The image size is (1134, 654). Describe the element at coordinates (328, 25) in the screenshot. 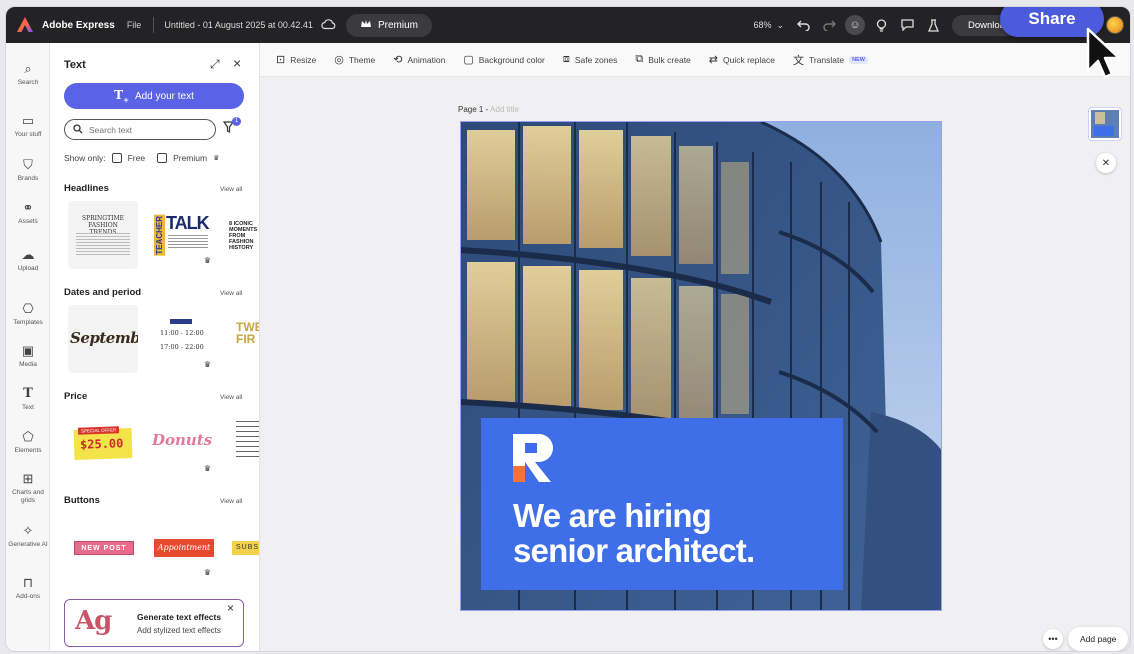

I see `cloud-sync-icon` at that location.